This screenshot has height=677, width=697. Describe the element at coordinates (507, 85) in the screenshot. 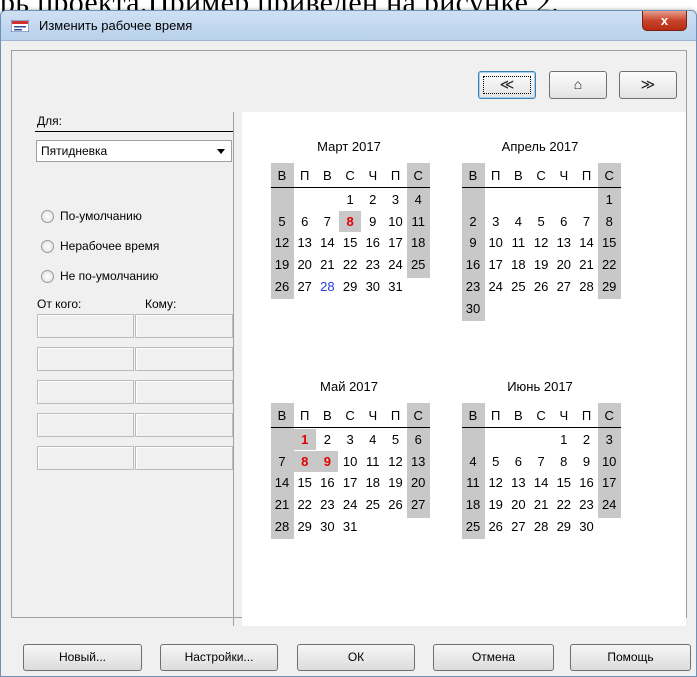

I see `previous-month-button: ≪` at that location.